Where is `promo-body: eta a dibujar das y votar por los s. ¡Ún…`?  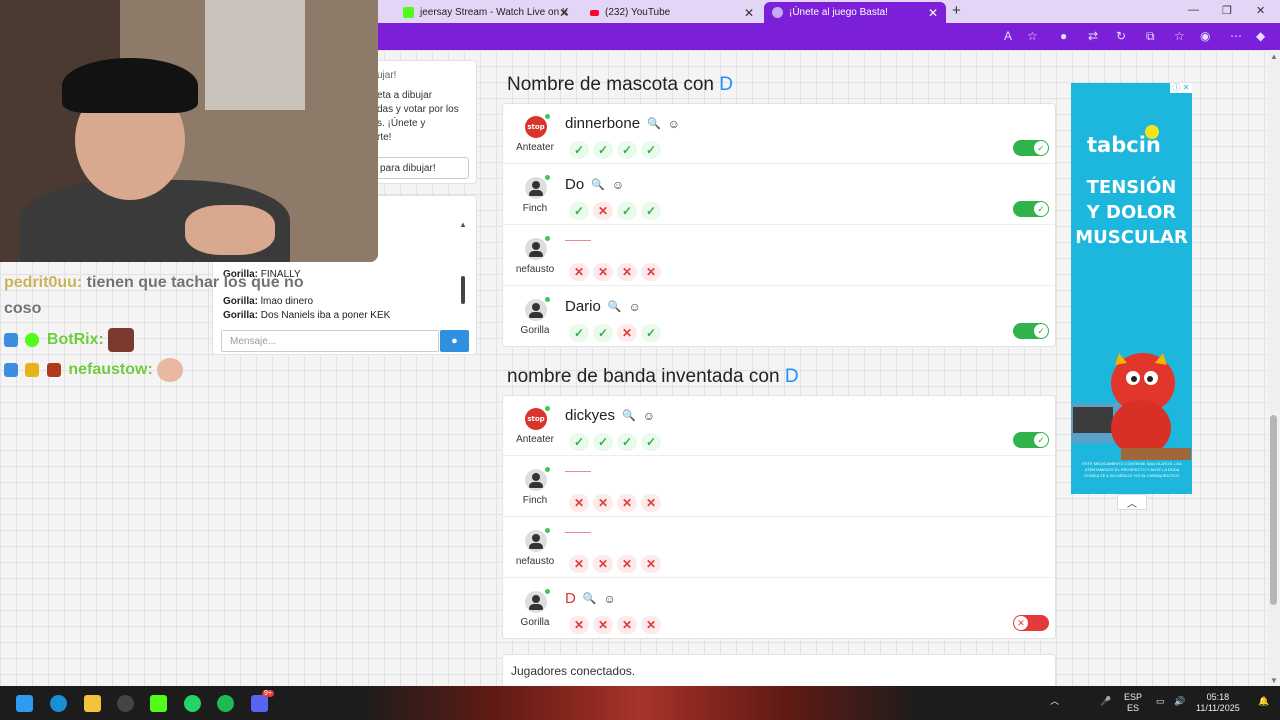 promo-body: eta a dibujar das y votar por los s. ¡Ún… is located at coordinates (418, 116).